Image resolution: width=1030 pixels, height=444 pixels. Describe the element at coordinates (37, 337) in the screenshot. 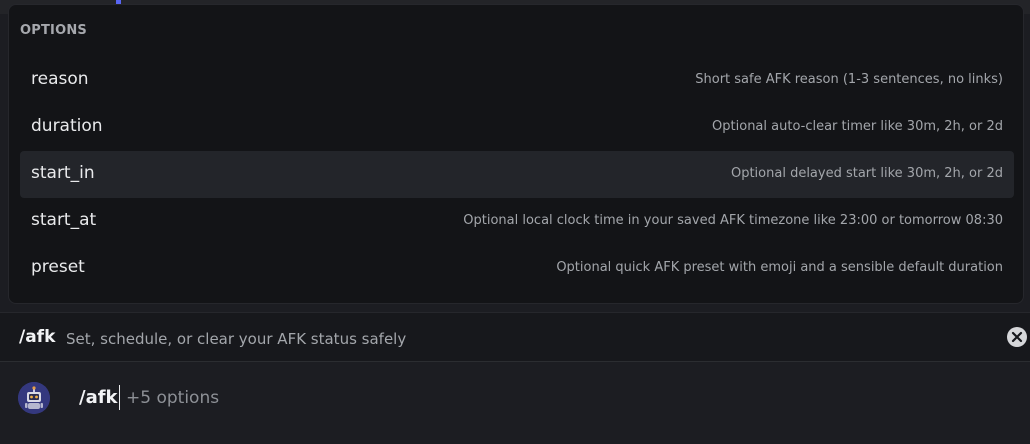

I see `command-name: /afk` at that location.